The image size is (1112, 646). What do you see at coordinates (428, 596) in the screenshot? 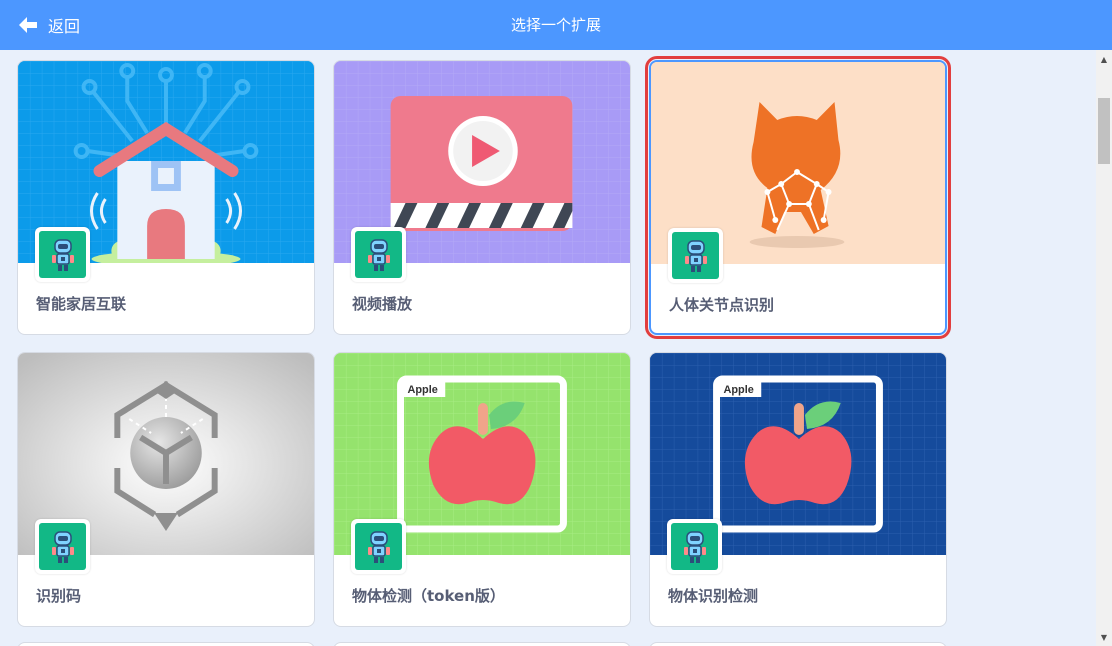
I see `extension-card-label: 物体检测（token版）` at bounding box center [428, 596].